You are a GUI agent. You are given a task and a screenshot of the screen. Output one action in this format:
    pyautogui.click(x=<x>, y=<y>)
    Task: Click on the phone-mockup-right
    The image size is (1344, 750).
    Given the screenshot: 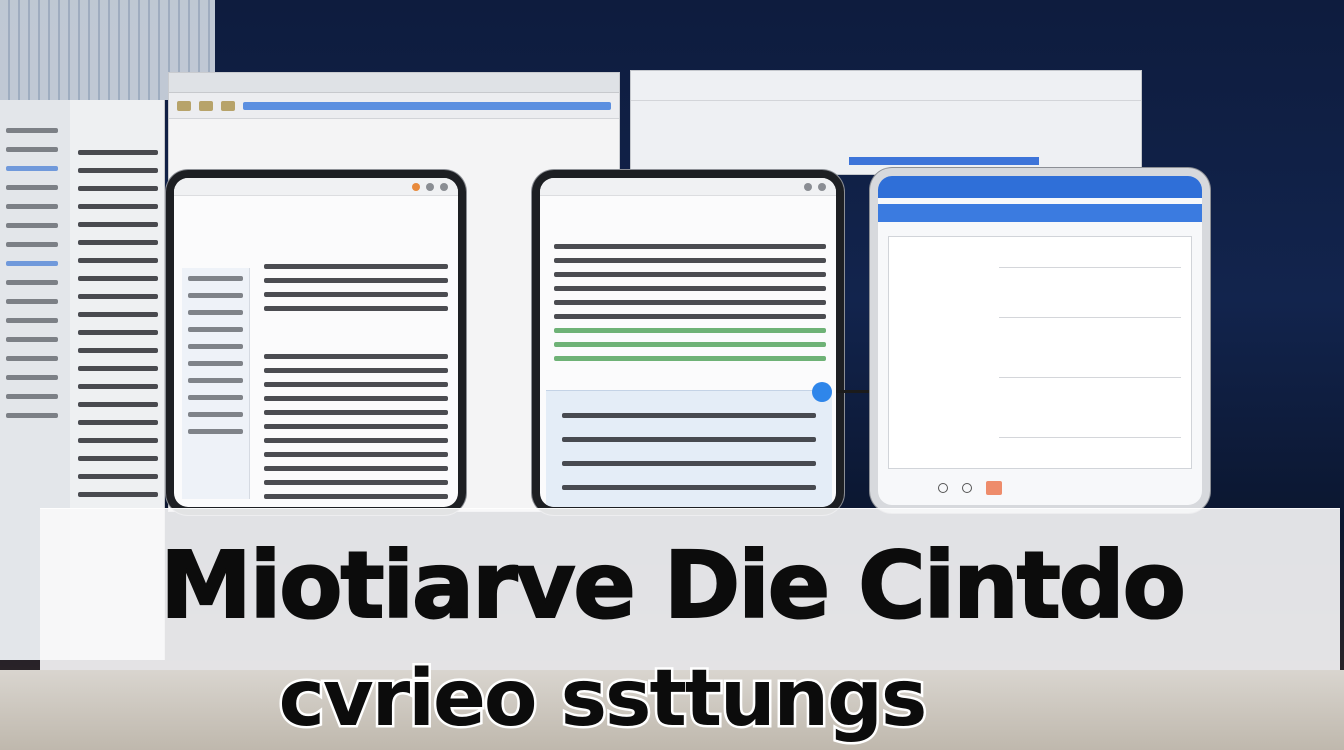 What is the action you would take?
    pyautogui.click(x=1040, y=340)
    